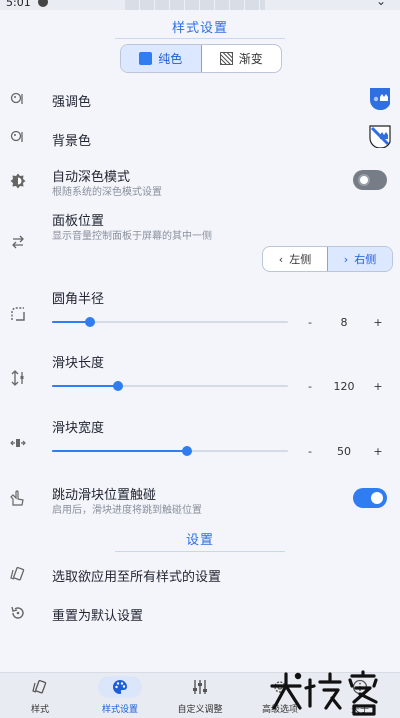 This screenshot has width=400, height=718. What do you see at coordinates (378, 386) in the screenshot?
I see `slider-length-plus-button: +` at bounding box center [378, 386].